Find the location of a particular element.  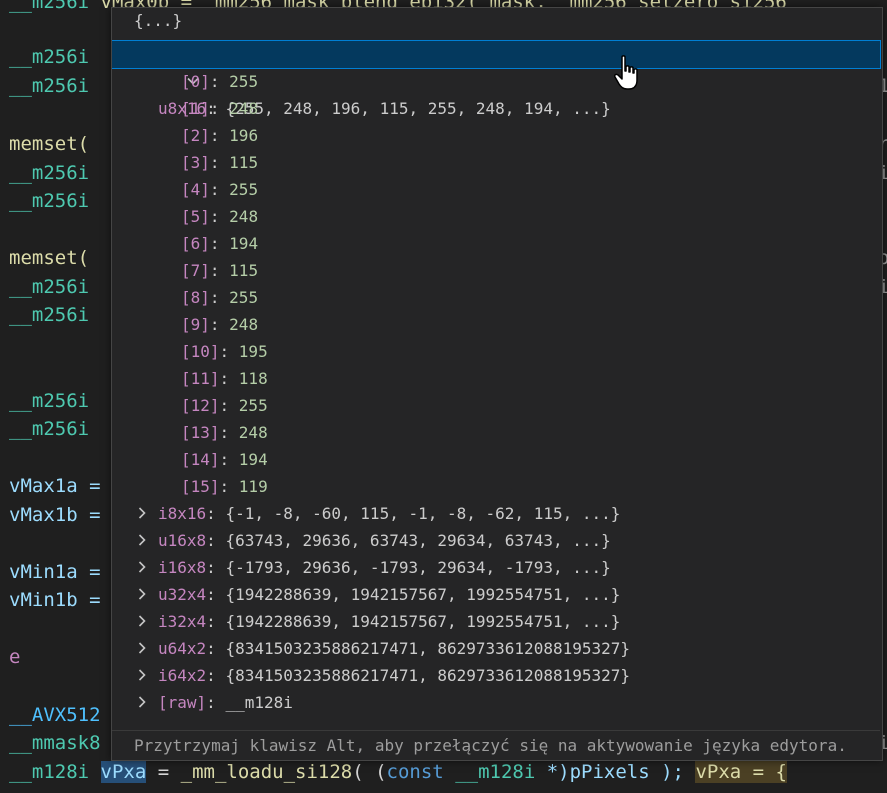

tree-row-name: i8x16 is located at coordinates (182, 513).